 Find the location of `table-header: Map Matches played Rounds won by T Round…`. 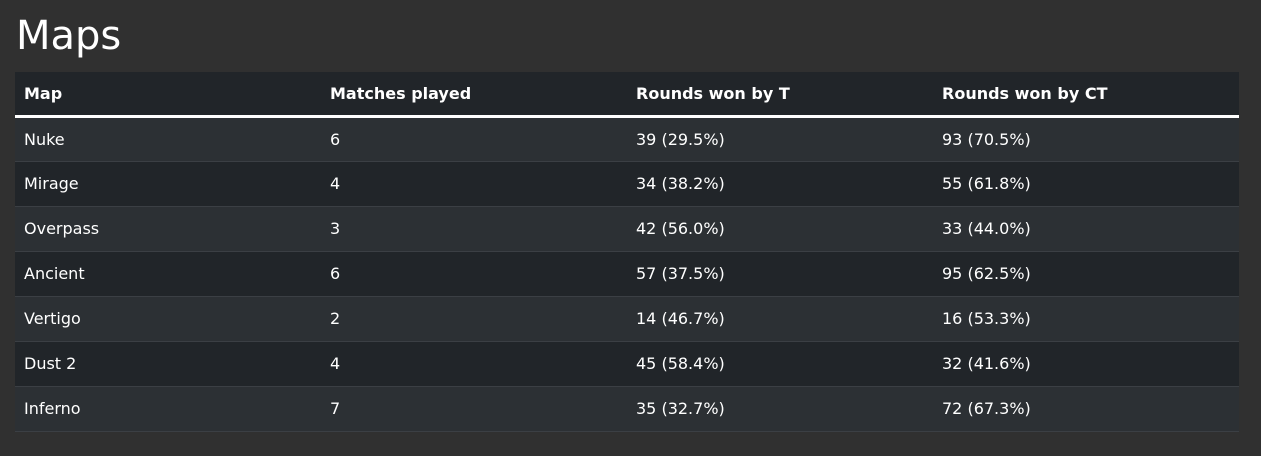

table-header: Map Matches played Rounds won by T Round… is located at coordinates (627, 95).